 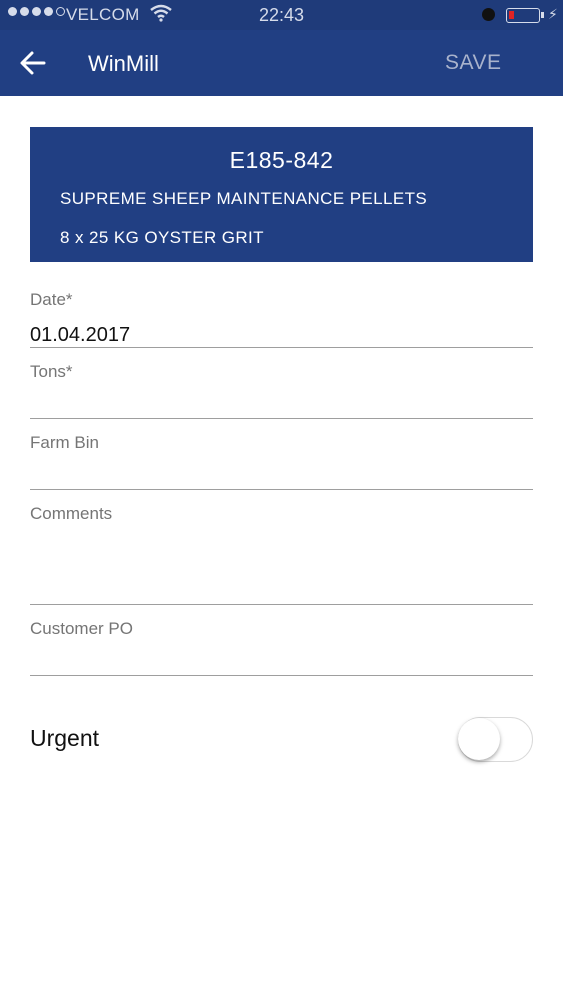 I want to click on urgent-toggle, so click(x=495, y=739).